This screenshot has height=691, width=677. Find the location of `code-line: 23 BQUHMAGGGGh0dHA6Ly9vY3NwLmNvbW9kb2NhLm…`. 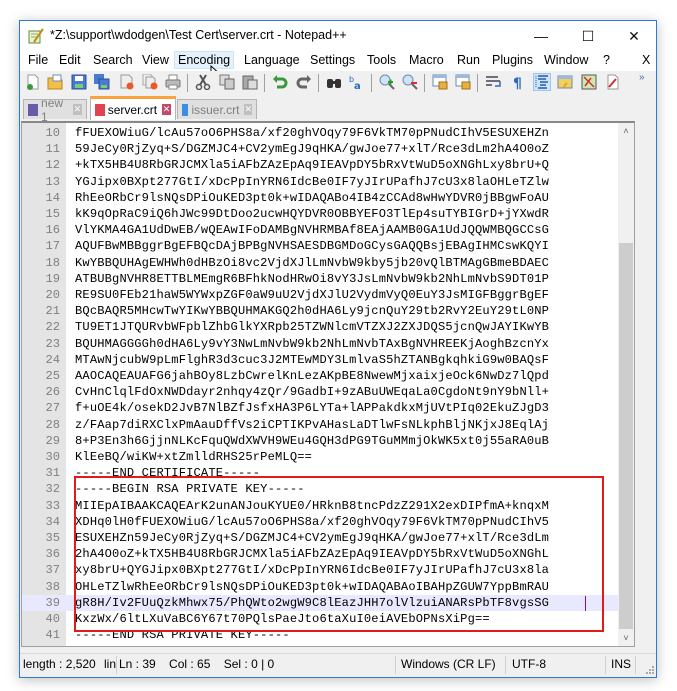

code-line: 23 BQUHMAGGGGh0dHA6Ly9vY3NwLmNvbW9kb2NhLm… is located at coordinates (322, 344).